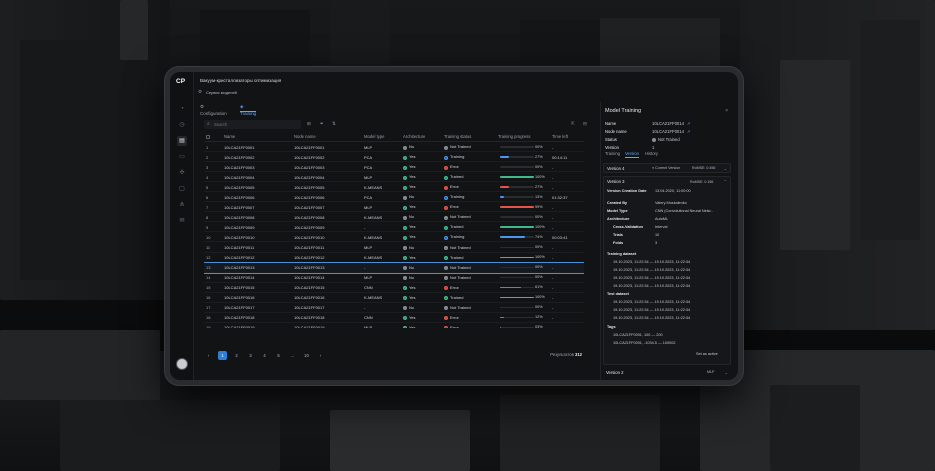 The image size is (935, 471). What do you see at coordinates (585, 124) in the screenshot?
I see `settings-icon: ⊟` at bounding box center [585, 124].